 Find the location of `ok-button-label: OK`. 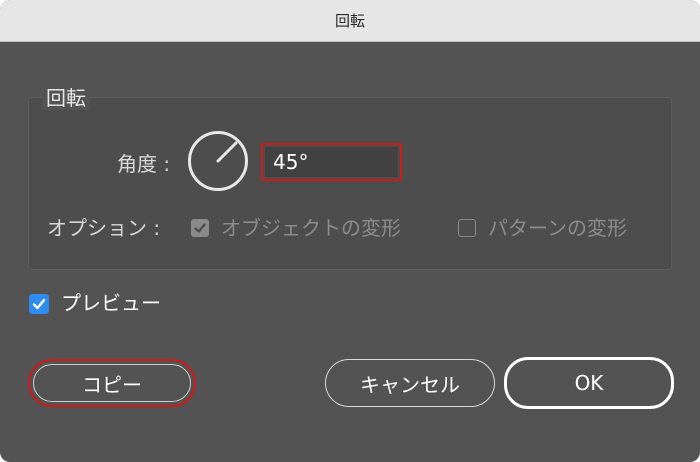

ok-button-label: OK is located at coordinates (589, 383).